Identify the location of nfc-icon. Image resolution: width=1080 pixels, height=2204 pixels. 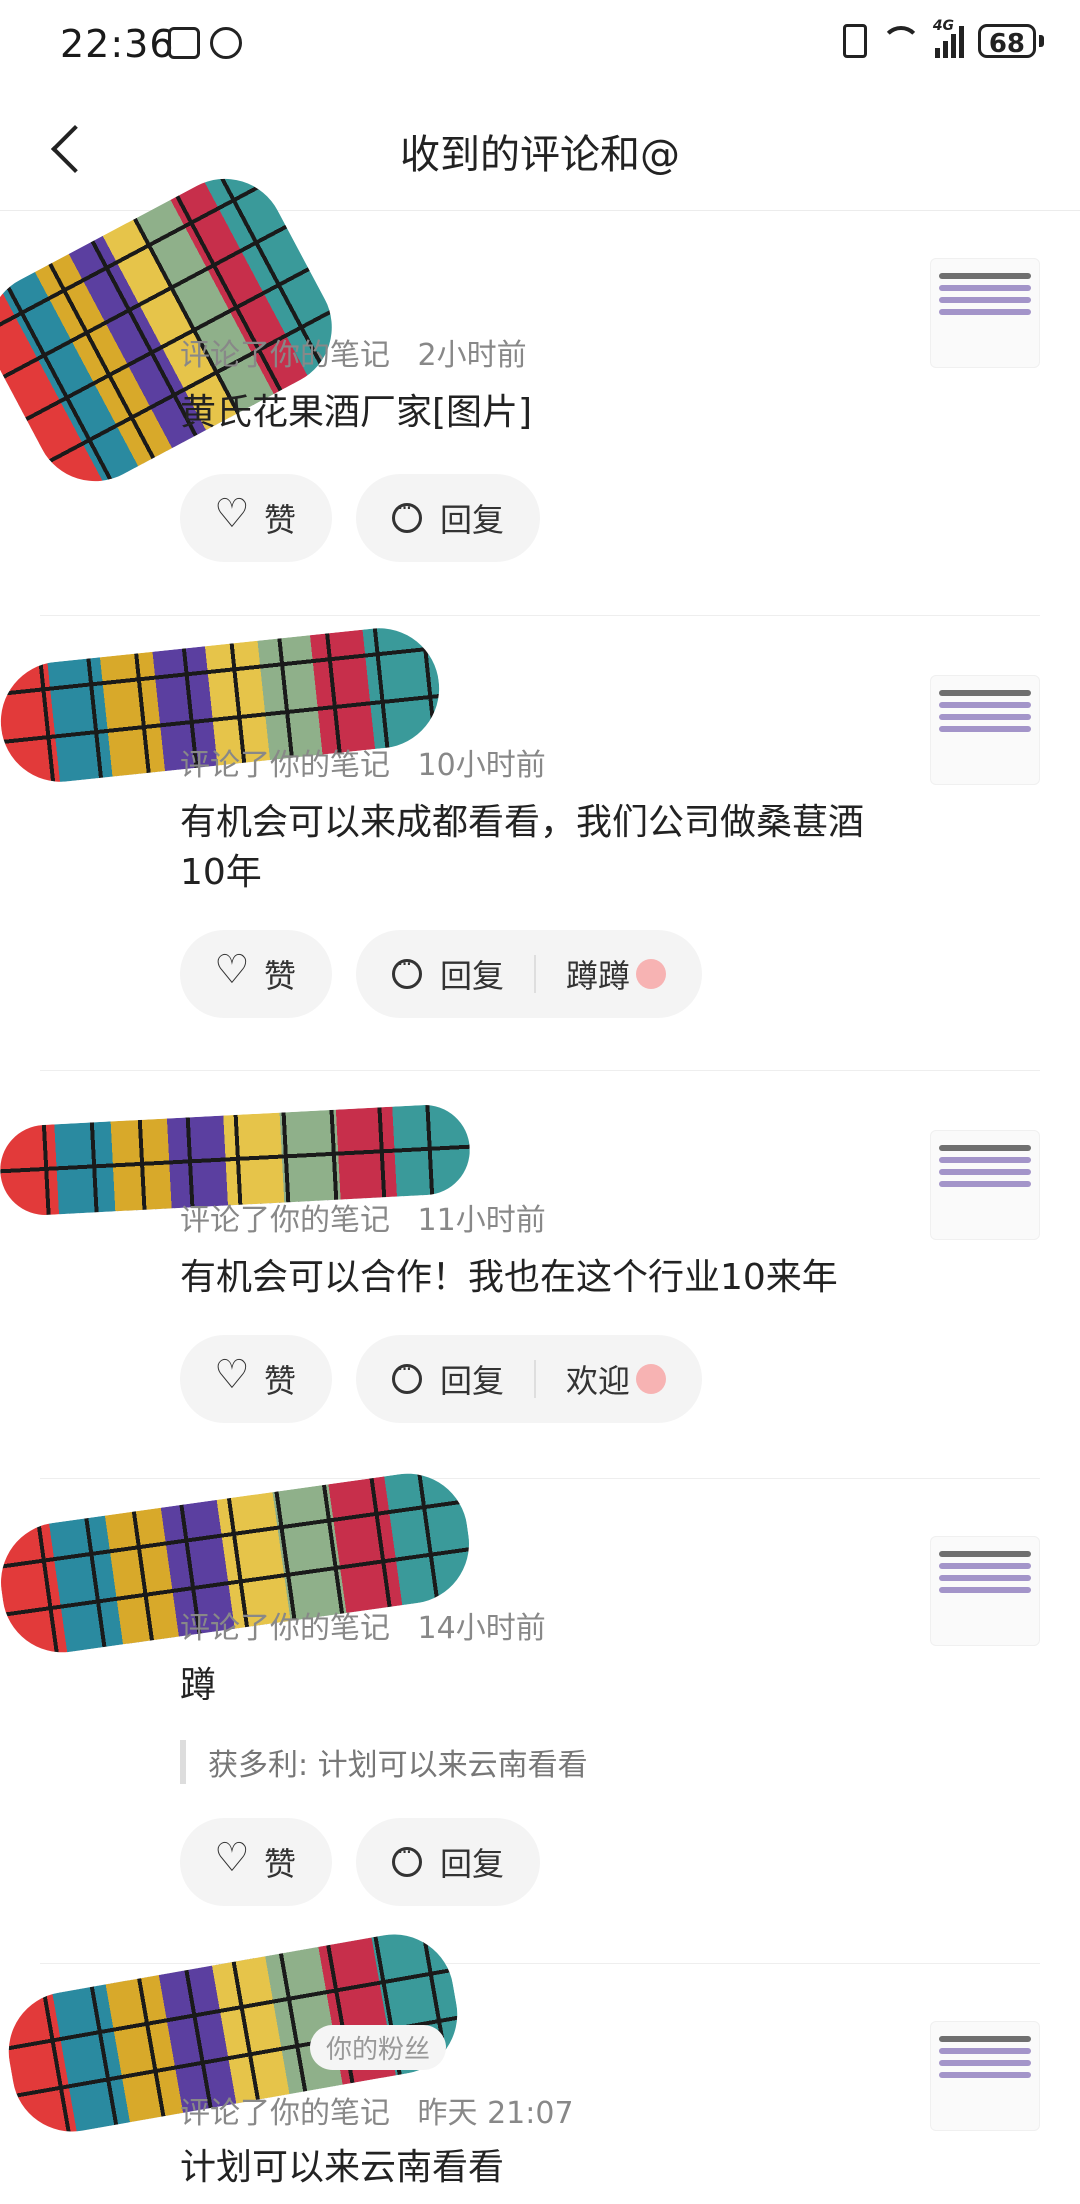
(184, 43).